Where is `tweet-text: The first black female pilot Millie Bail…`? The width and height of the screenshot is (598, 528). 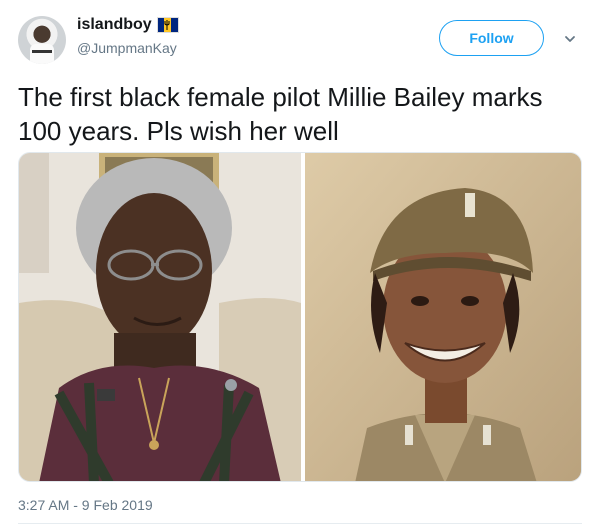 tweet-text: The first black female pilot Millie Bail… is located at coordinates (280, 114).